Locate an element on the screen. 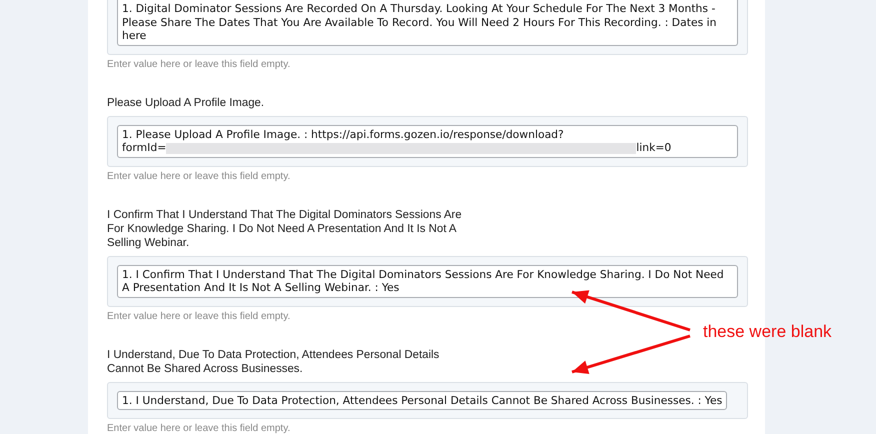  answer-field: 1. I Confirm That I Understand That The Digital Dominators Sessions Are For Knowledge Sharing. I Do Not Need A Presentation And It Is Not A Selling Webinar. : Yes is located at coordinates (427, 281).